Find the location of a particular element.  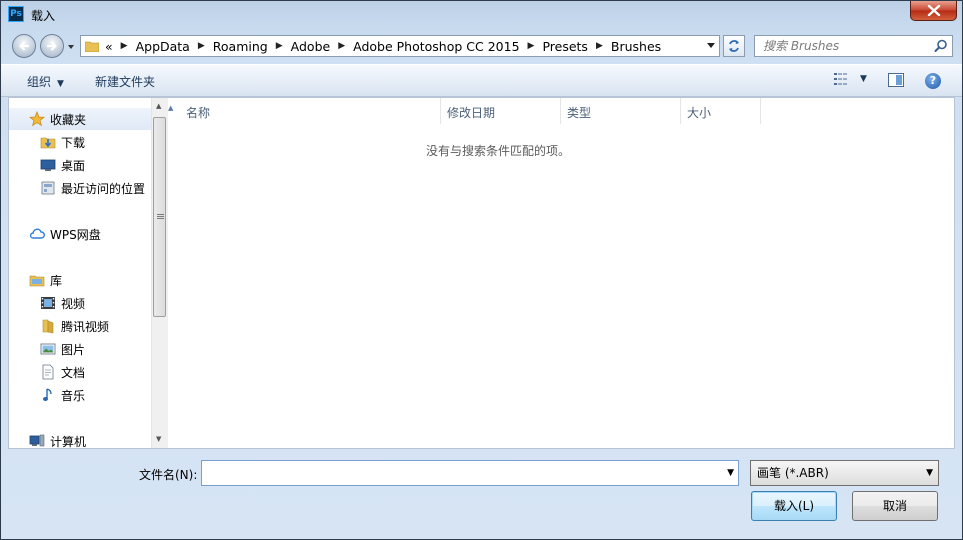

video-icon is located at coordinates (48, 303).